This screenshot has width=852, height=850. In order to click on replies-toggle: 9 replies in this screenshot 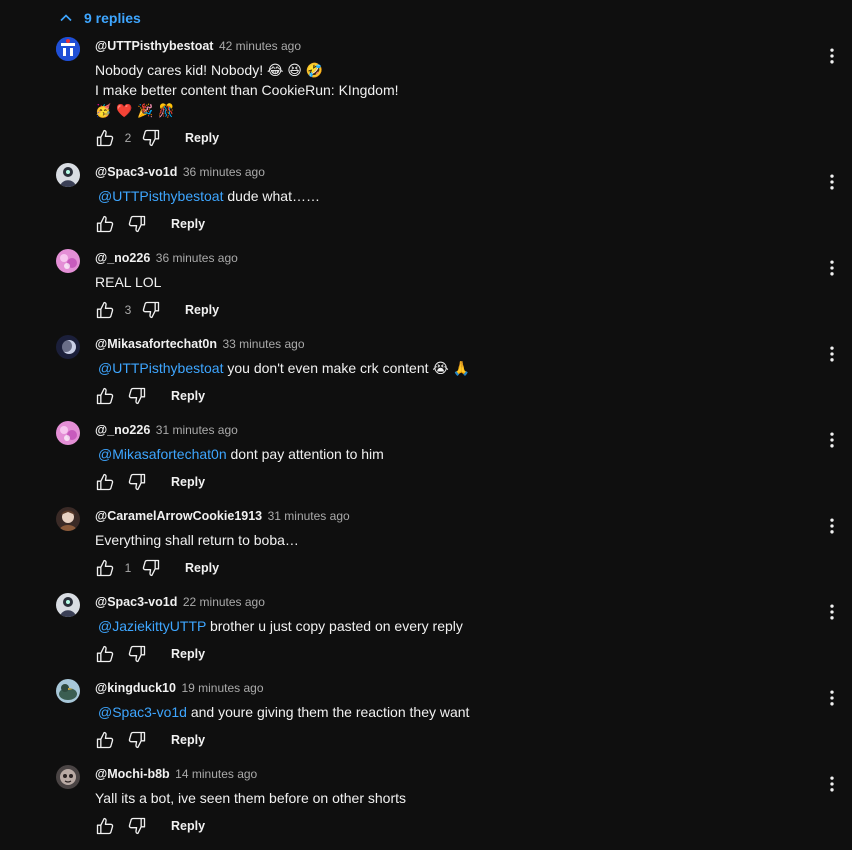, I will do `click(98, 18)`.